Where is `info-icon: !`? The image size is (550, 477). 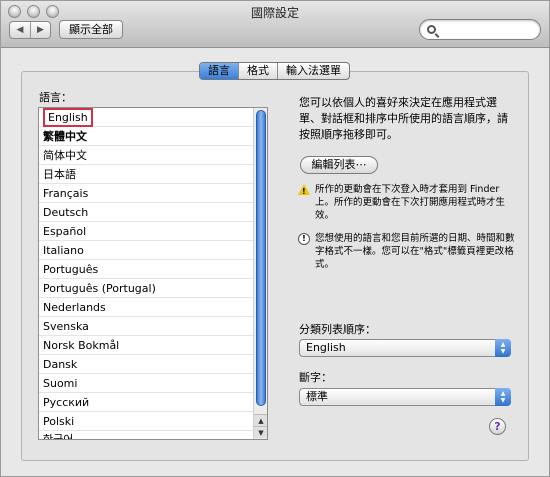
info-icon: ! is located at coordinates (304, 239).